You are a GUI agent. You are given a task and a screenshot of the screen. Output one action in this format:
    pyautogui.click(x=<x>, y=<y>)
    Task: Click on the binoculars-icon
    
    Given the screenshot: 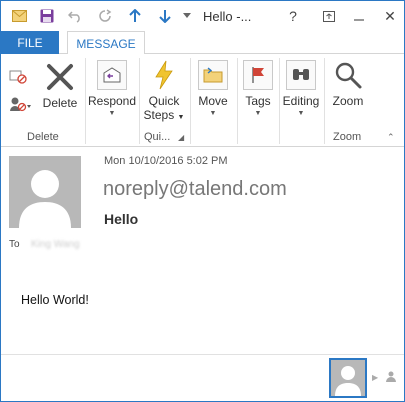 What is the action you would take?
    pyautogui.click(x=301, y=75)
    